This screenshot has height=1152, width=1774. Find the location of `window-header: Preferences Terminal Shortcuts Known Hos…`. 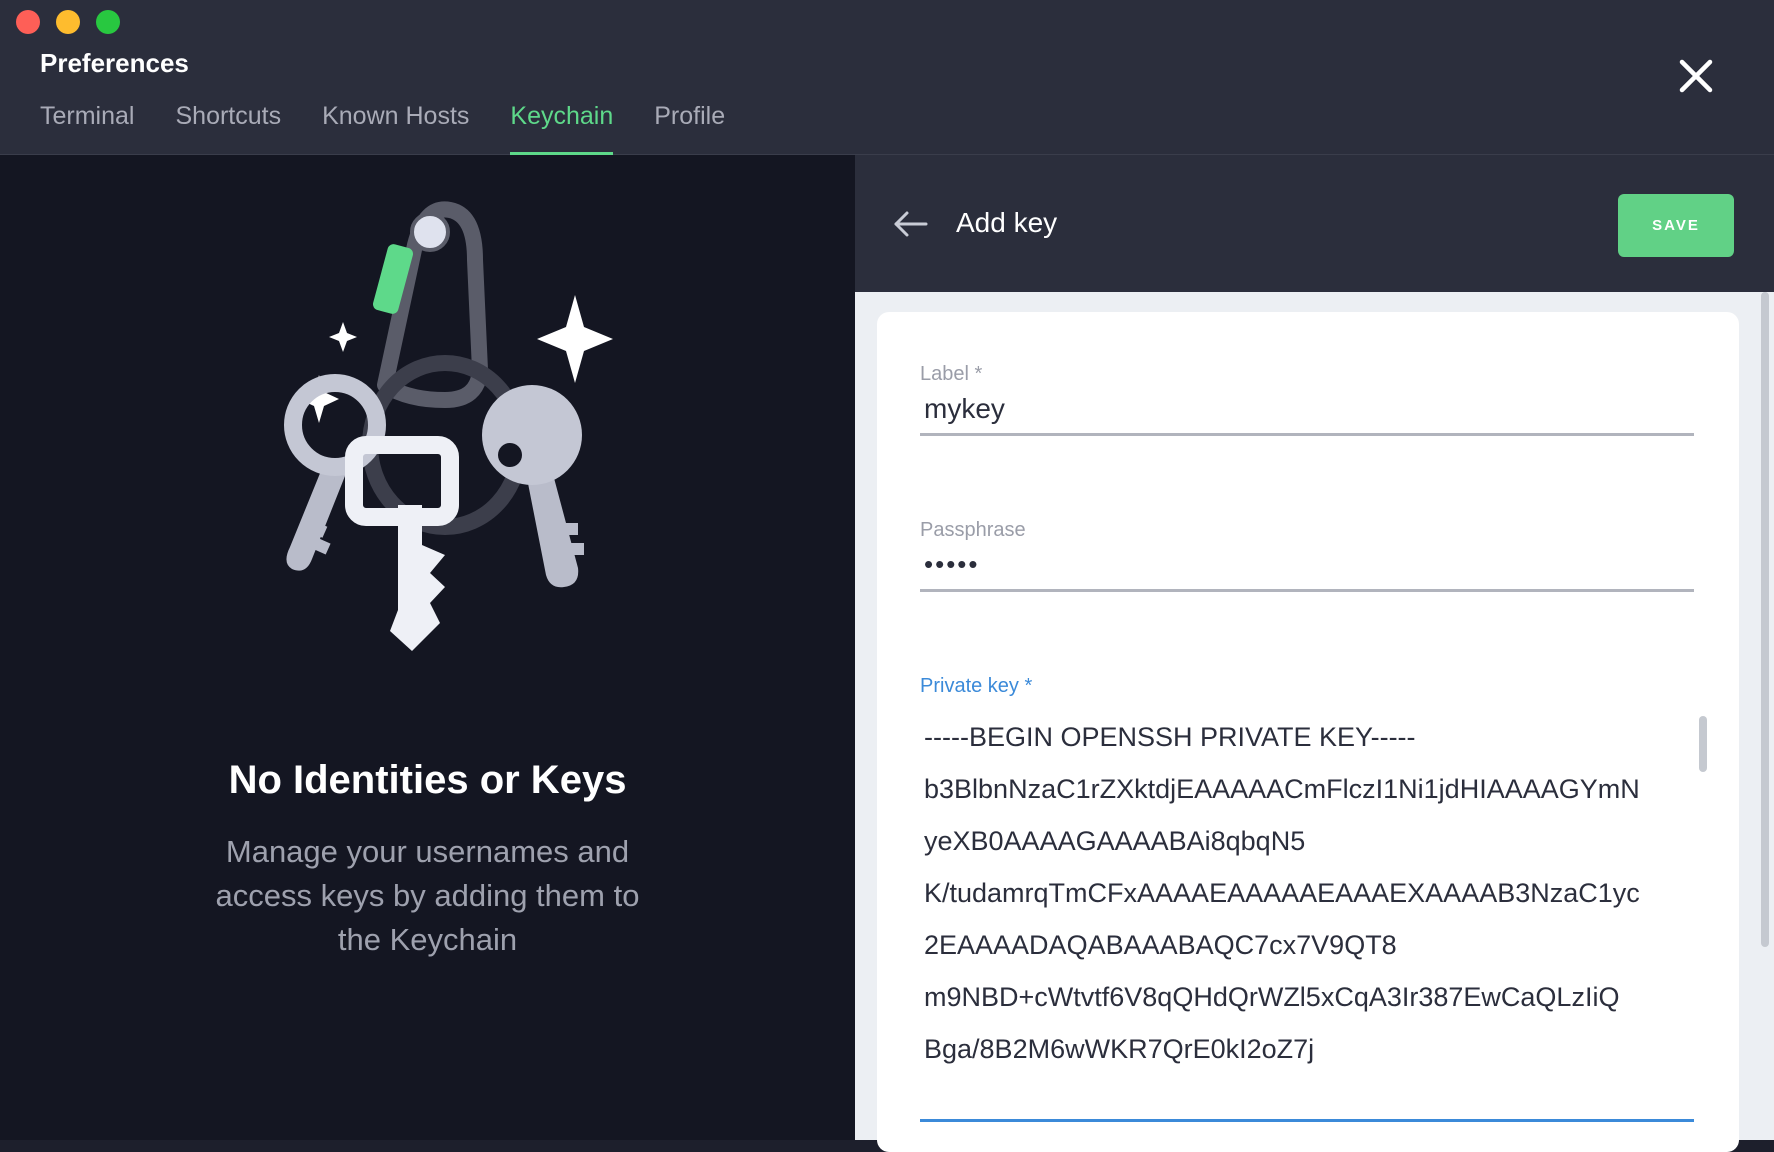

window-header: Preferences Terminal Shortcuts Known Hos… is located at coordinates (887, 77).